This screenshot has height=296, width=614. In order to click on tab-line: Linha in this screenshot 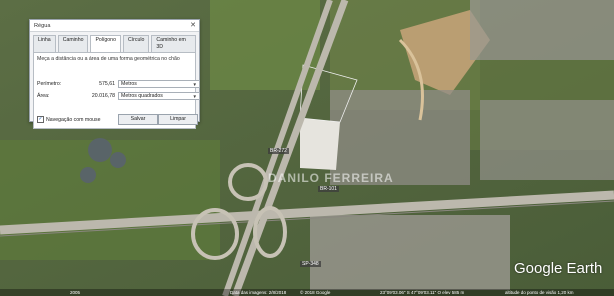, I will do `click(44, 43)`.